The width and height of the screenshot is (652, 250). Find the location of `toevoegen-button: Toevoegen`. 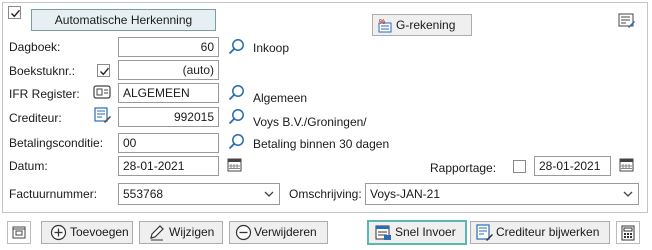

toevoegen-button: Toevoegen is located at coordinates (87, 232).